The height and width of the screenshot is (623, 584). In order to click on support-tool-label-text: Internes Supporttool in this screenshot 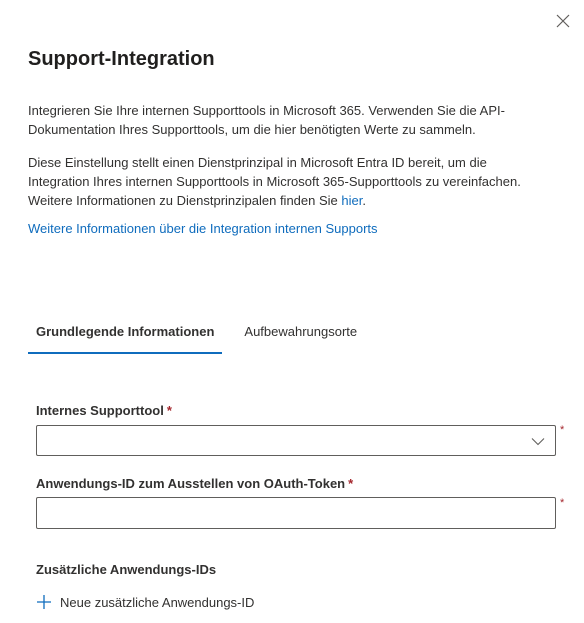, I will do `click(100, 410)`.